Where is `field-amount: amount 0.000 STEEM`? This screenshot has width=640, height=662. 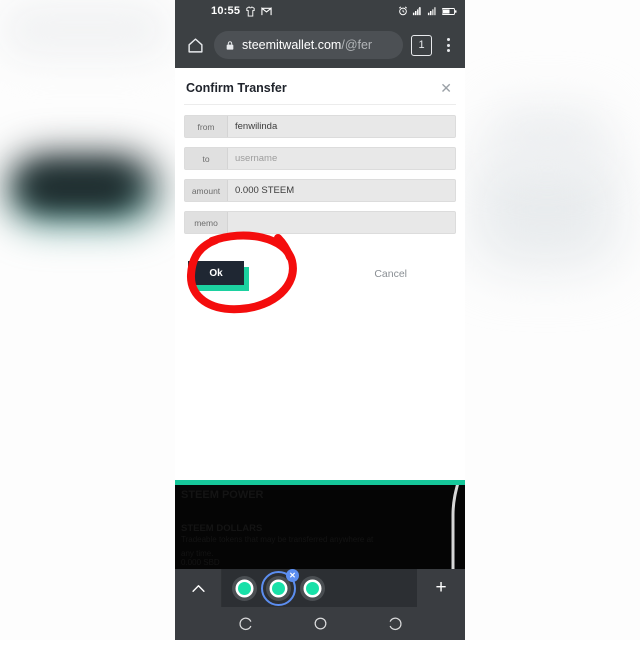 field-amount: amount 0.000 STEEM is located at coordinates (320, 190).